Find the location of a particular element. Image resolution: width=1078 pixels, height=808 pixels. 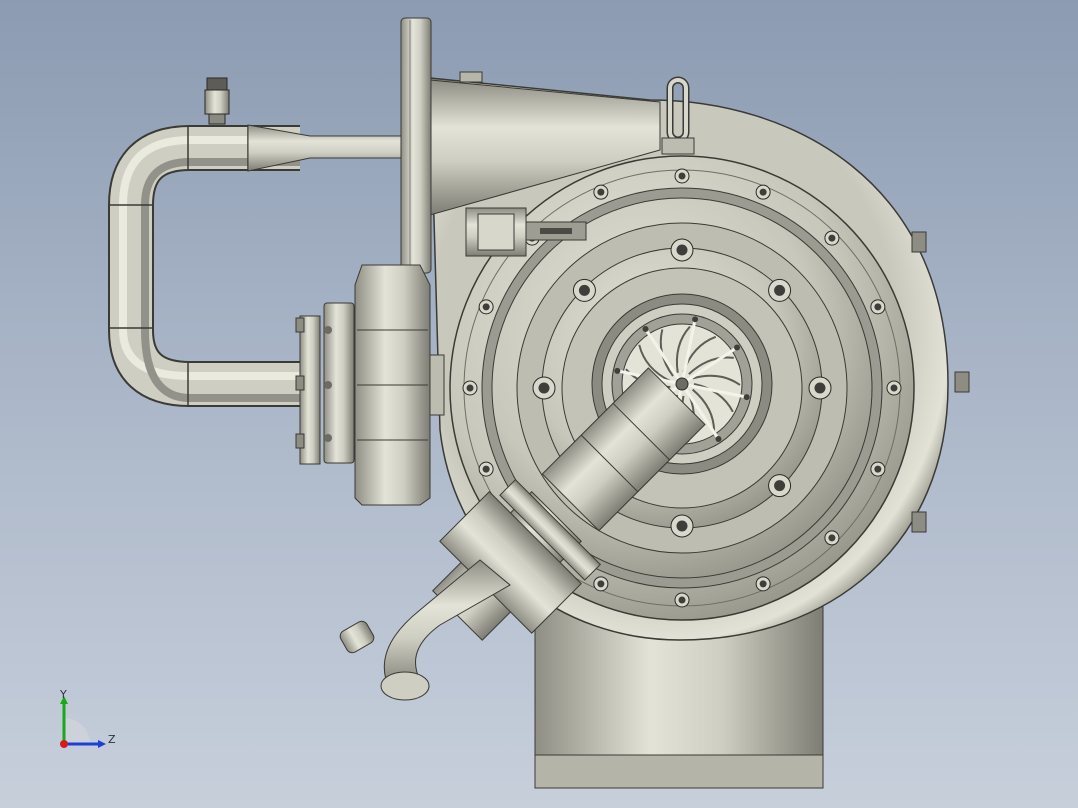

sensor-fitting is located at coordinates (217, 101).